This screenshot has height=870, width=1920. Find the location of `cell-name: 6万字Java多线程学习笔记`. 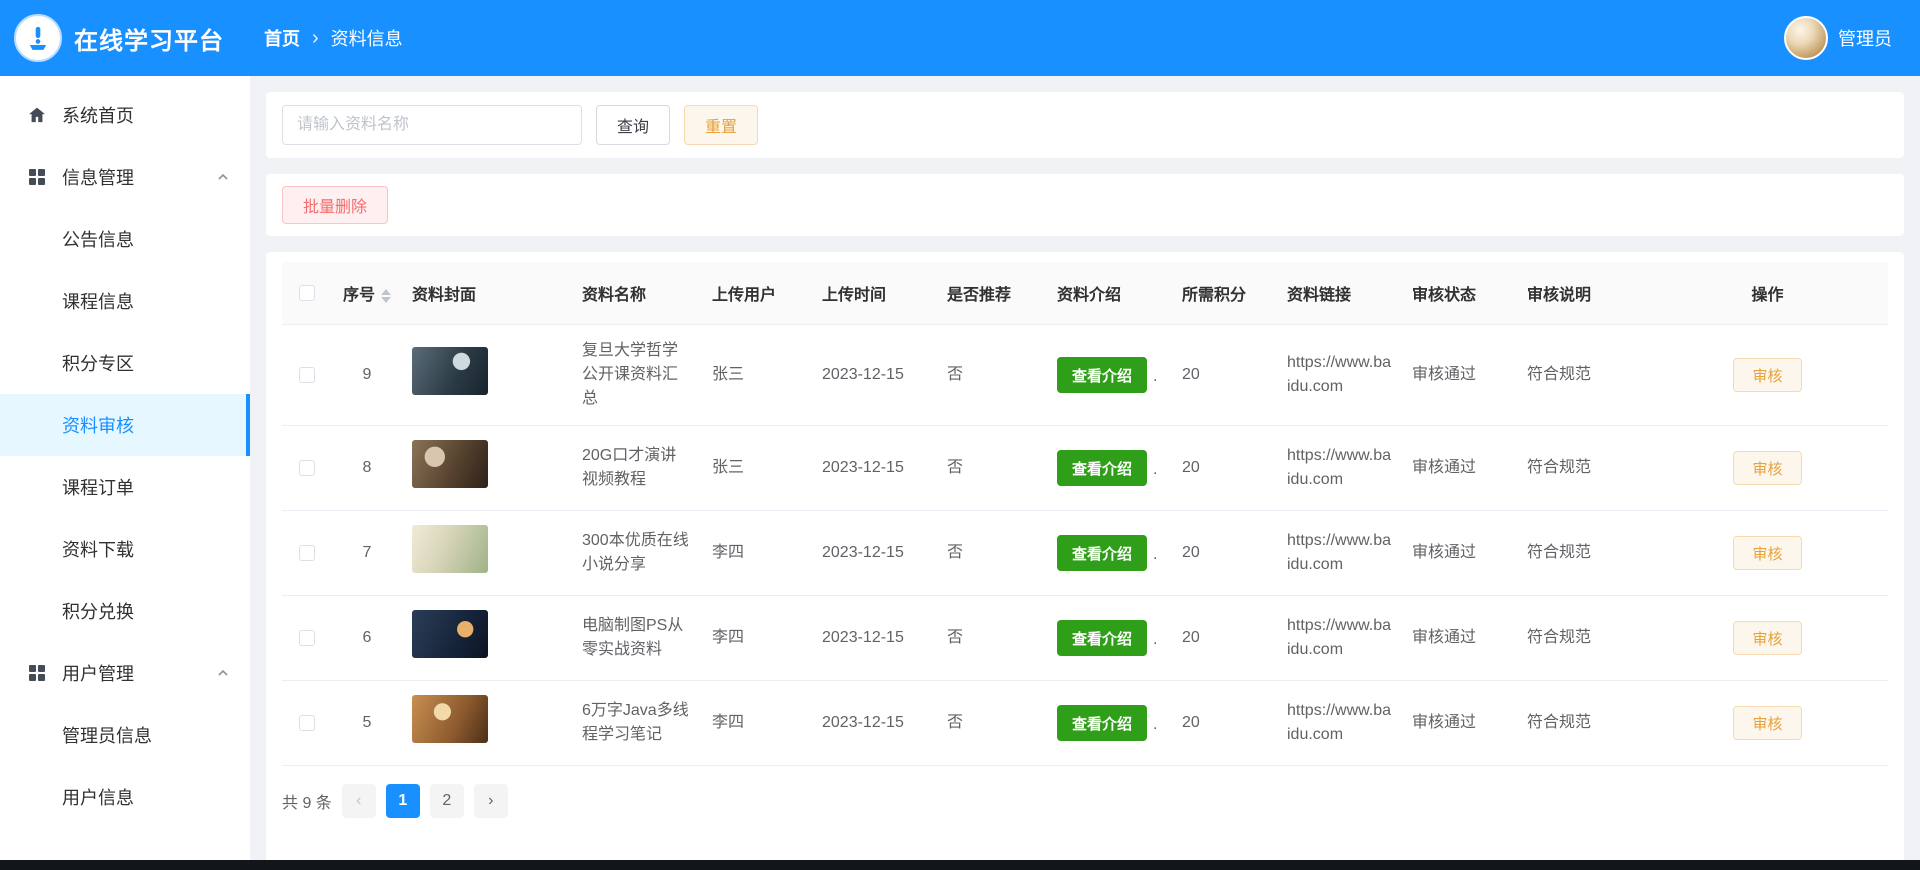

cell-name: 6万字Java多线程学习笔记 is located at coordinates (637, 723).